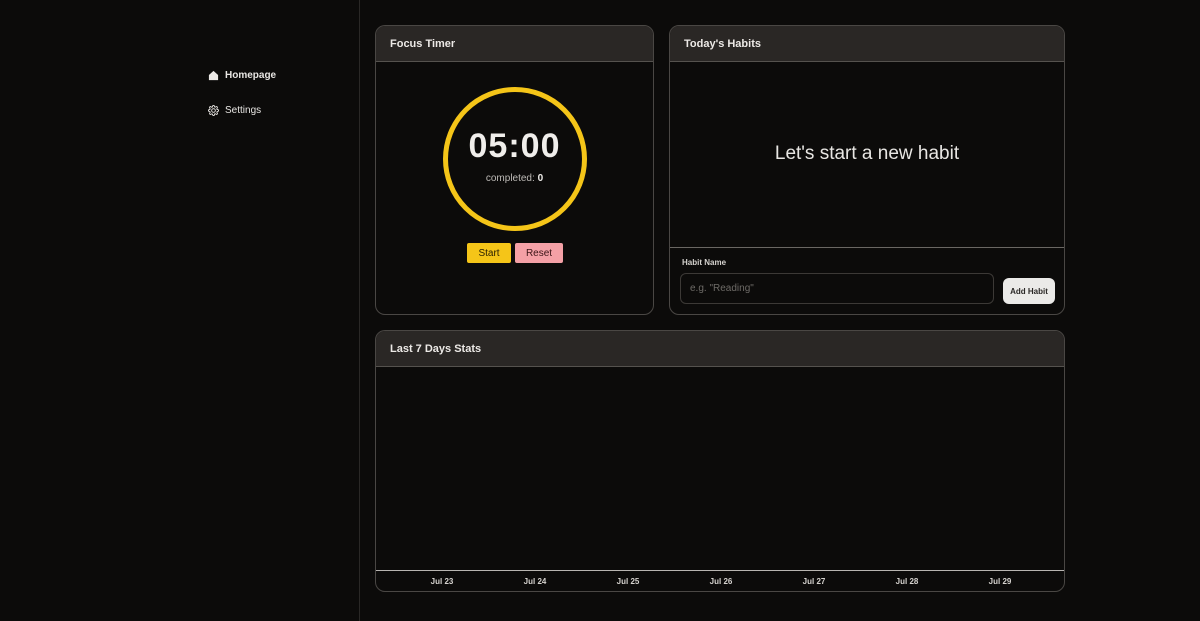 The width and height of the screenshot is (1200, 621). What do you see at coordinates (1000, 581) in the screenshot?
I see `x-tick-label: Jul 29` at bounding box center [1000, 581].